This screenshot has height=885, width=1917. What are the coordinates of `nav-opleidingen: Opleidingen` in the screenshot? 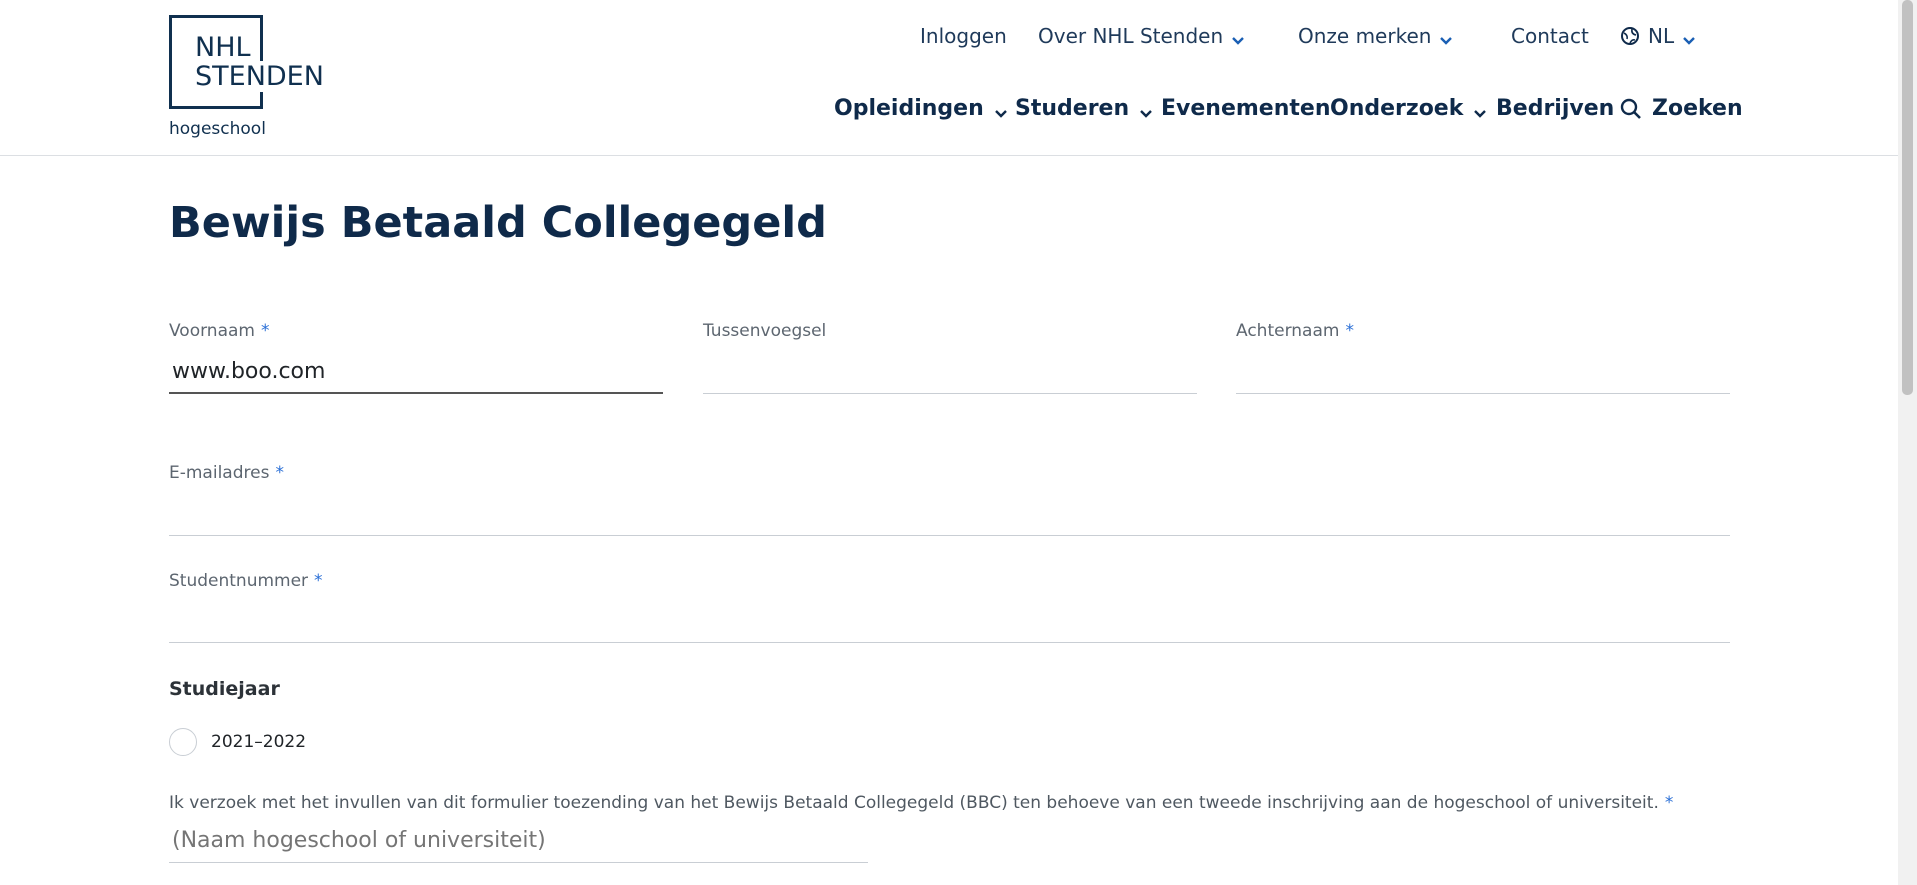 It's located at (921, 108).